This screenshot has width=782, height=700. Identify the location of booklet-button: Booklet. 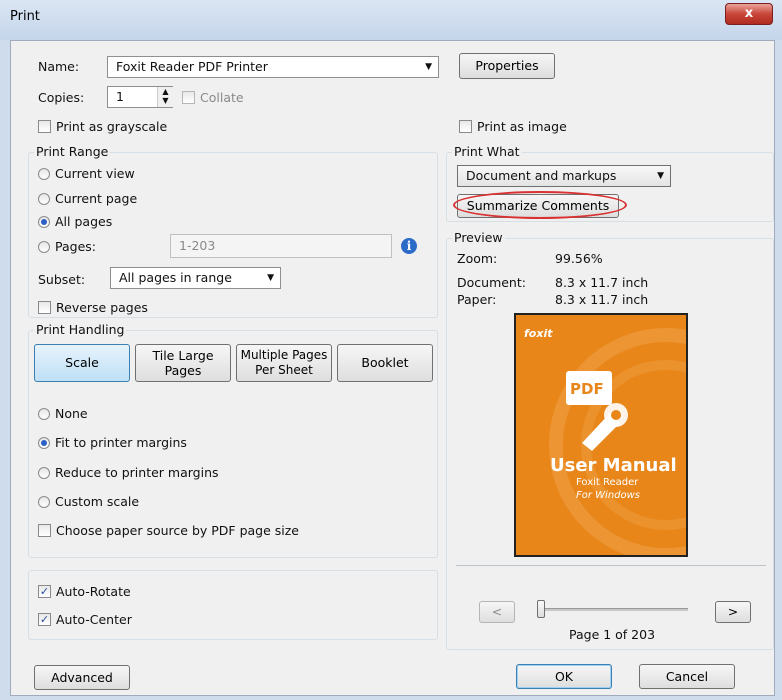
(385, 363).